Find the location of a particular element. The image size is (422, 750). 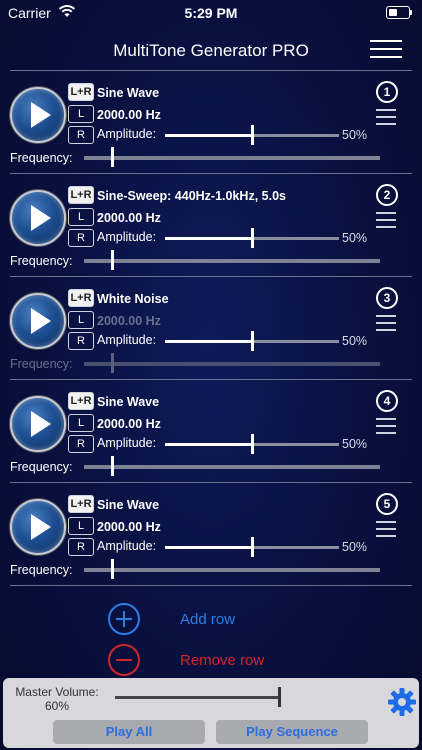

add-row-button: Add row is located at coordinates (258, 620).